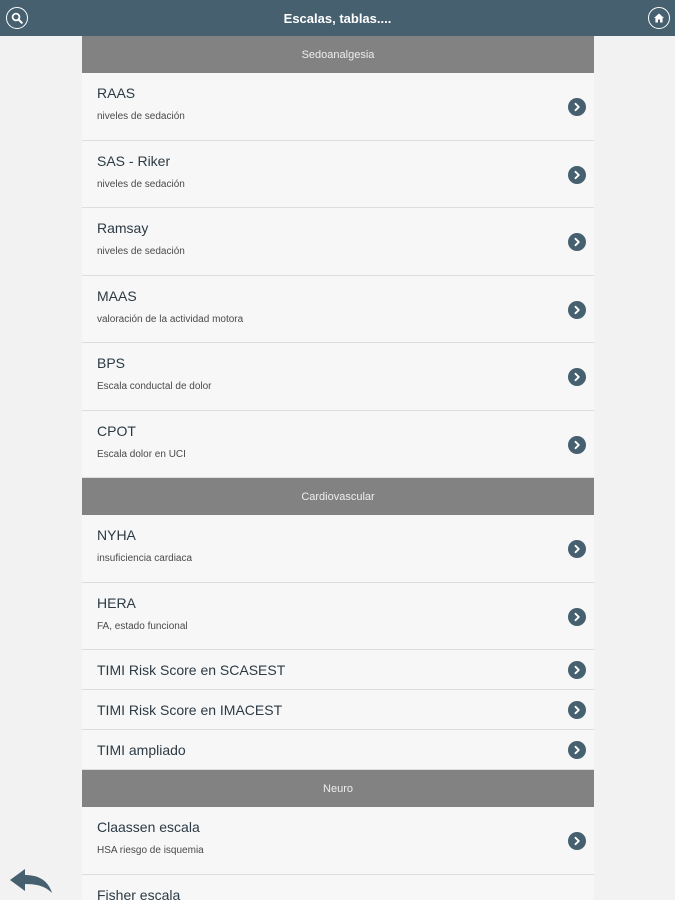 This screenshot has width=675, height=900. What do you see at coordinates (141, 750) in the screenshot?
I see `list-item-title: TIMI ampliado` at bounding box center [141, 750].